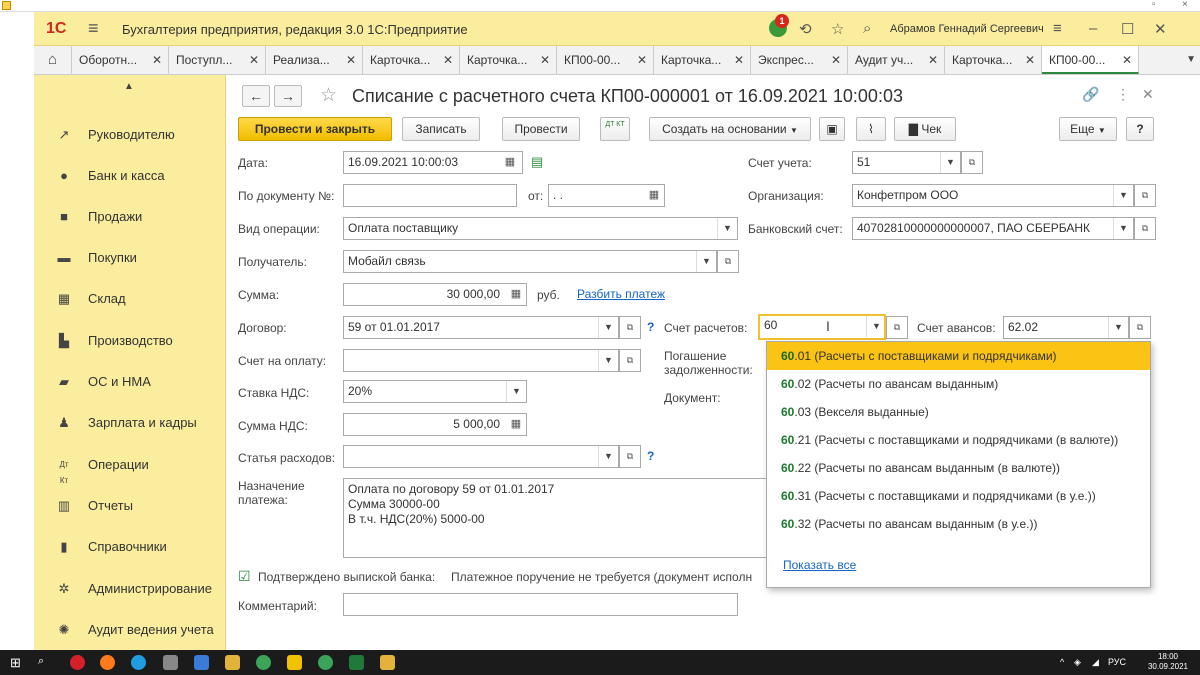 This screenshot has width=1200, height=675. I want to click on structure-button: ▣, so click(832, 129).